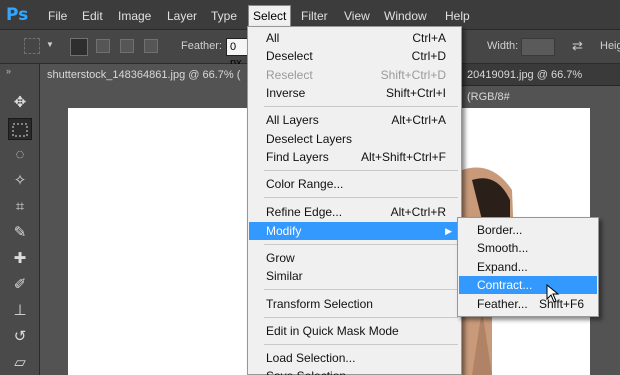  Describe the element at coordinates (577, 46) in the screenshot. I see `swap-icon: ⇄` at that location.